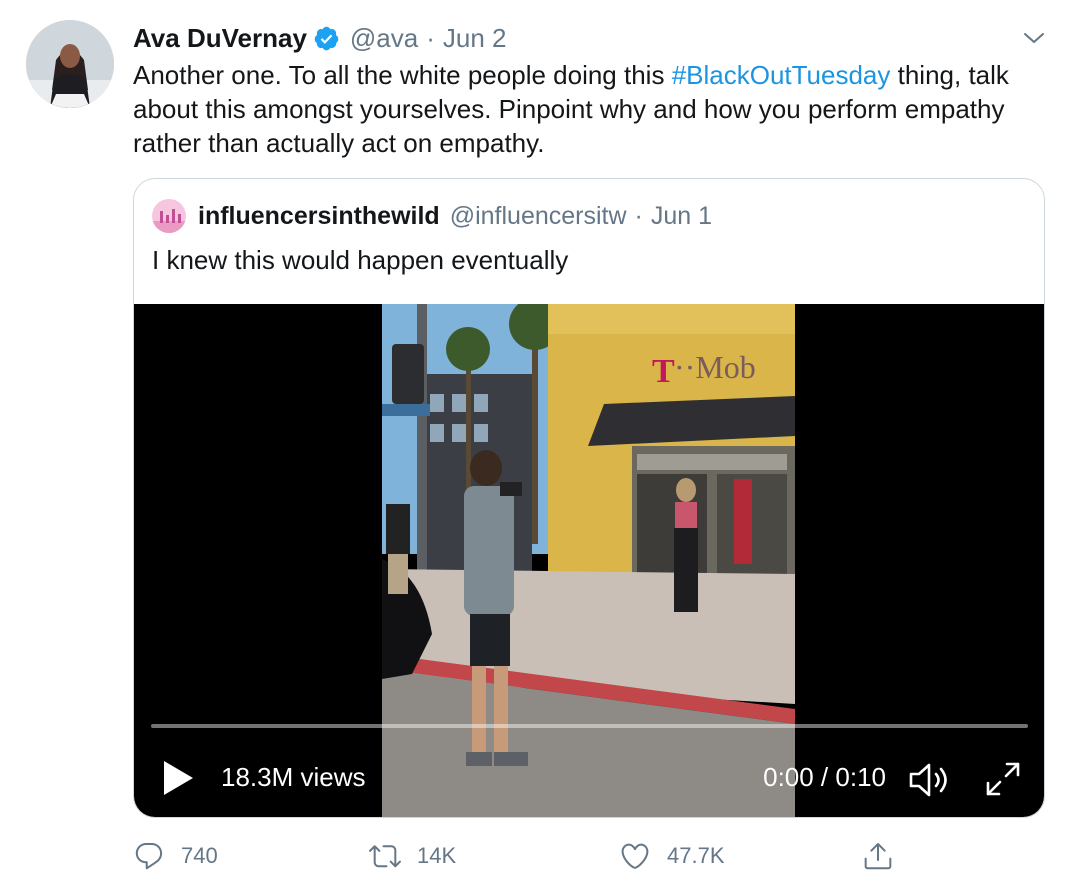  I want to click on share-icon, so click(878, 856).